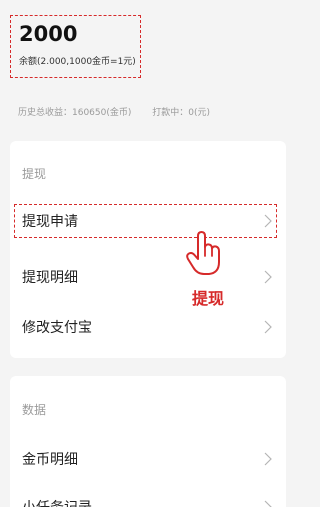  What do you see at coordinates (48, 34) in the screenshot?
I see `balance-amount: 2000` at bounding box center [48, 34].